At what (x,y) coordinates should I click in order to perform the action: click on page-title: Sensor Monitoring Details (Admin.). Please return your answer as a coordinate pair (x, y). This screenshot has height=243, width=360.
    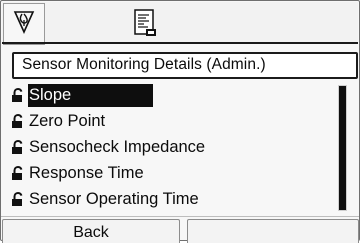
    Looking at the image, I should click on (144, 64).